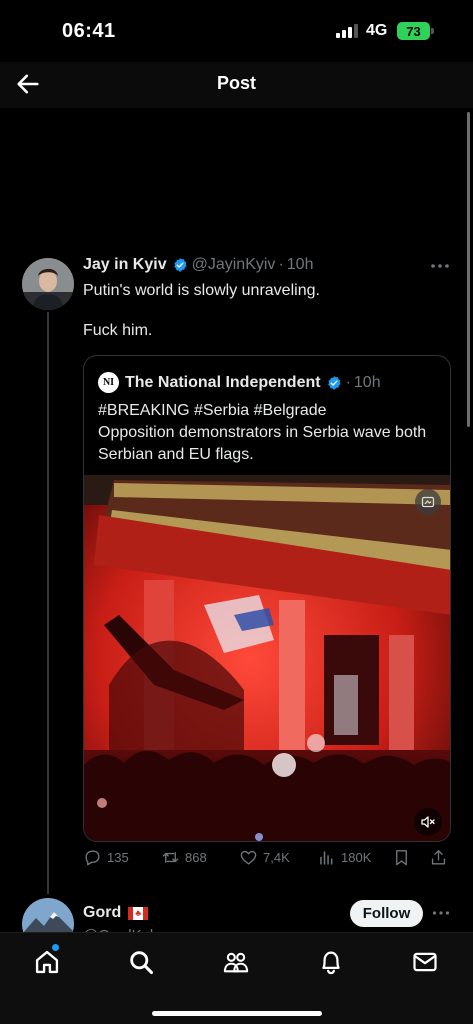 The width and height of the screenshot is (473, 1024). I want to click on share-icon, so click(438, 857).